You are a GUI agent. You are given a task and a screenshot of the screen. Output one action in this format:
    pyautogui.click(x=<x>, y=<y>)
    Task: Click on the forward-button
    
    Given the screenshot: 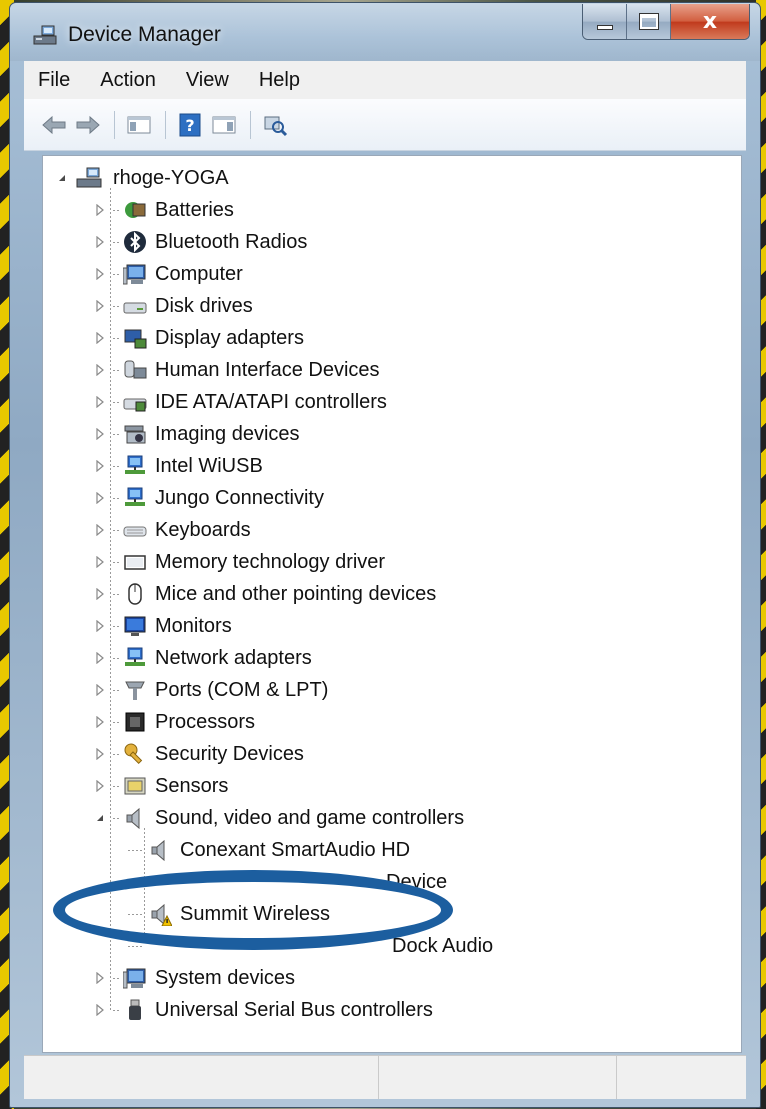 What is the action you would take?
    pyautogui.click(x=88, y=125)
    